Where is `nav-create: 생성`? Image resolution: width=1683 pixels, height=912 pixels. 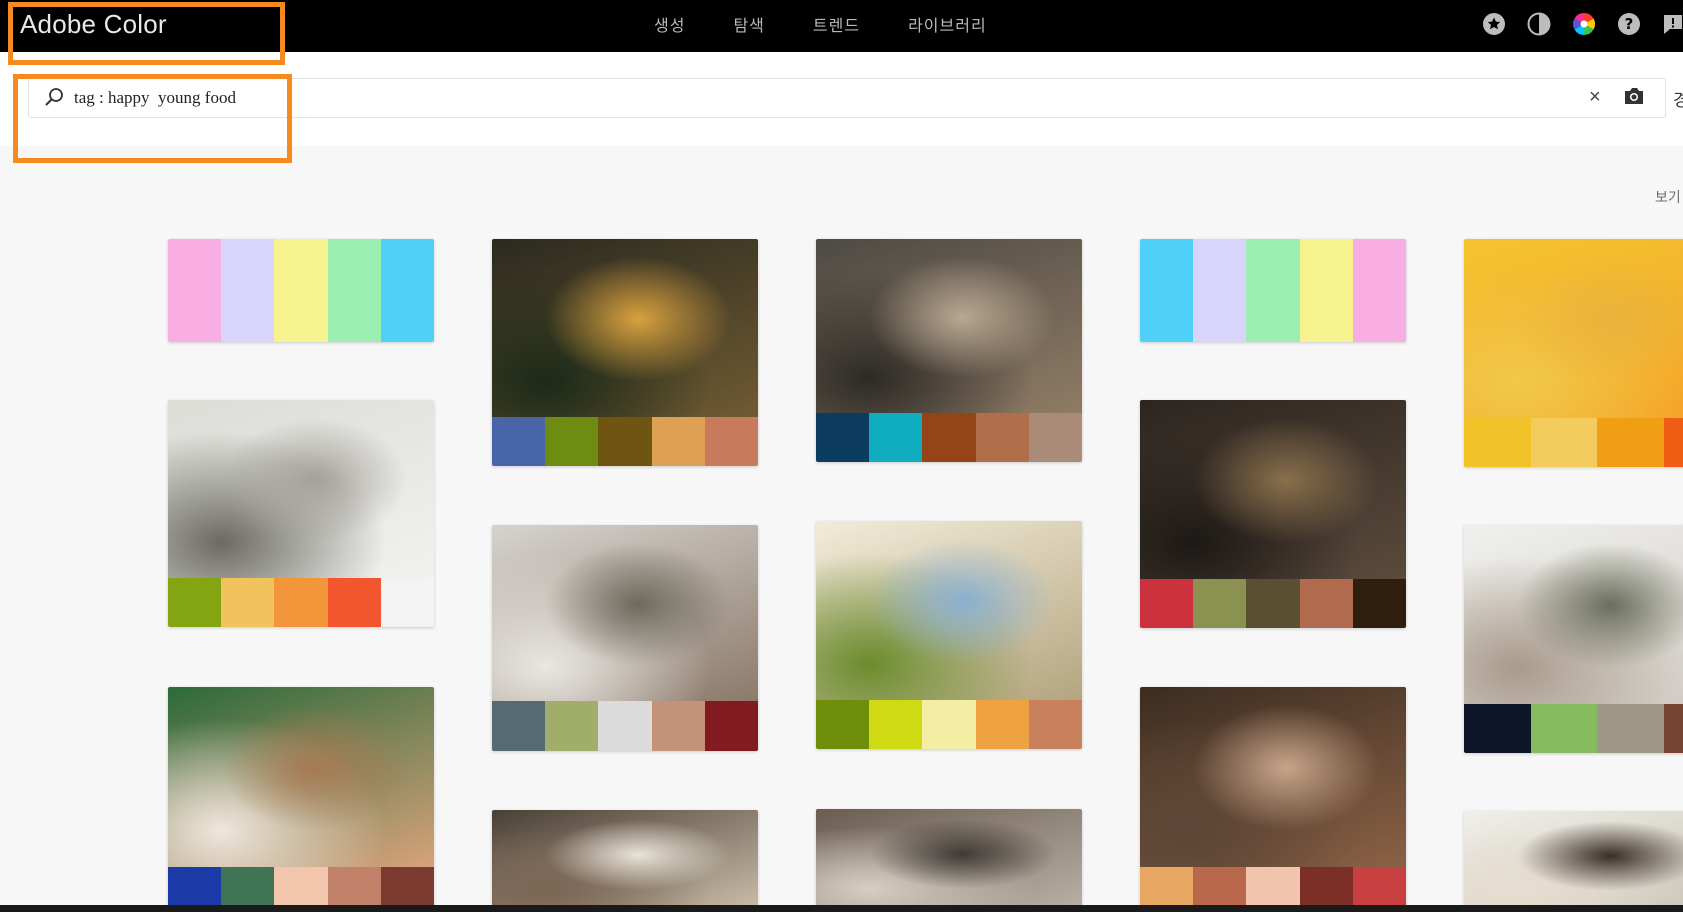
nav-create: 생성 is located at coordinates (669, 24).